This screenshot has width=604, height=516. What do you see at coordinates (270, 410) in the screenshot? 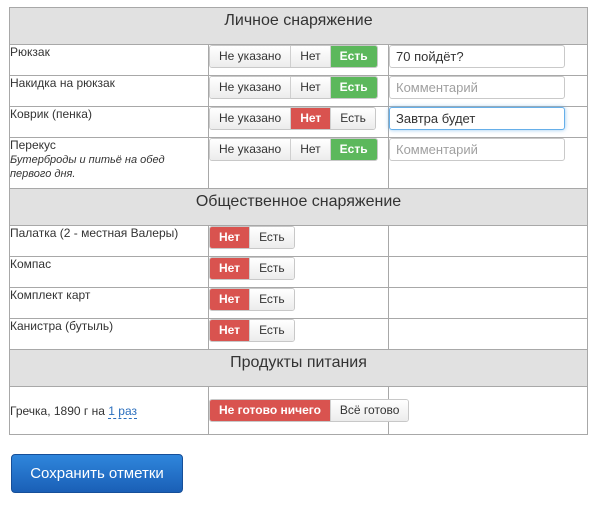
I see `option-nothing-ready: Не готово ничего` at bounding box center [270, 410].